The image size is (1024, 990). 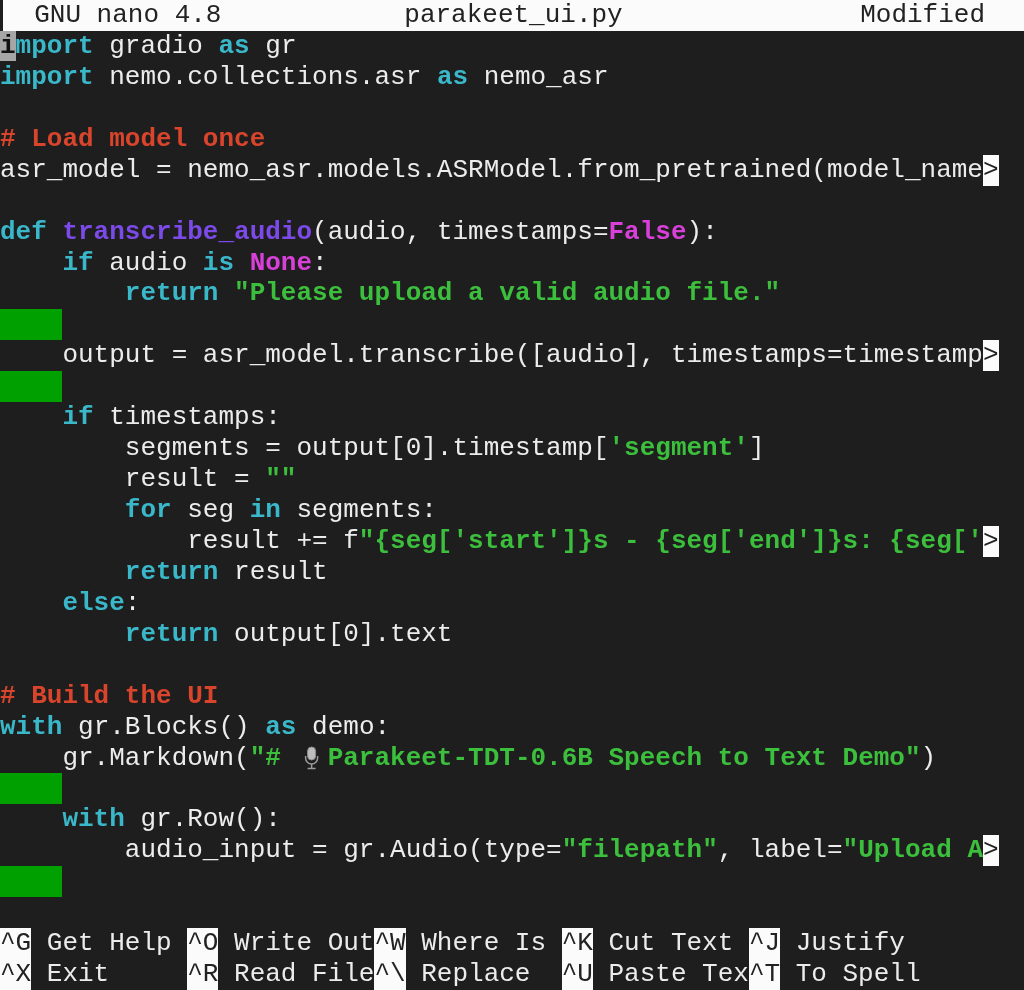 I want to click on code-text: output = asr_model.transcribe([audio], timestamps=timestamp, so click(x=522, y=356).